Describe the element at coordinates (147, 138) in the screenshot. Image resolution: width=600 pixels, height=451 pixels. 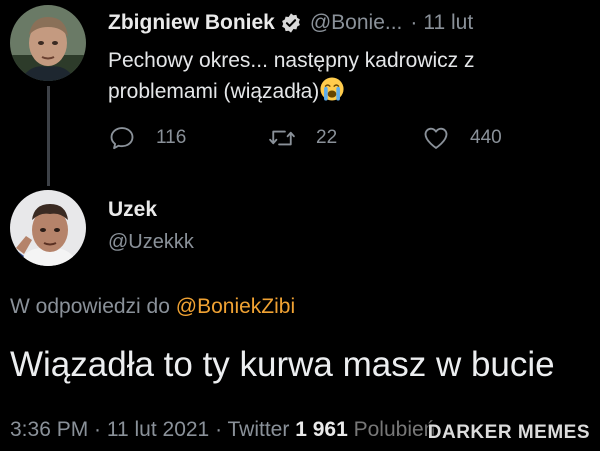
I see `reply-button: 116` at that location.